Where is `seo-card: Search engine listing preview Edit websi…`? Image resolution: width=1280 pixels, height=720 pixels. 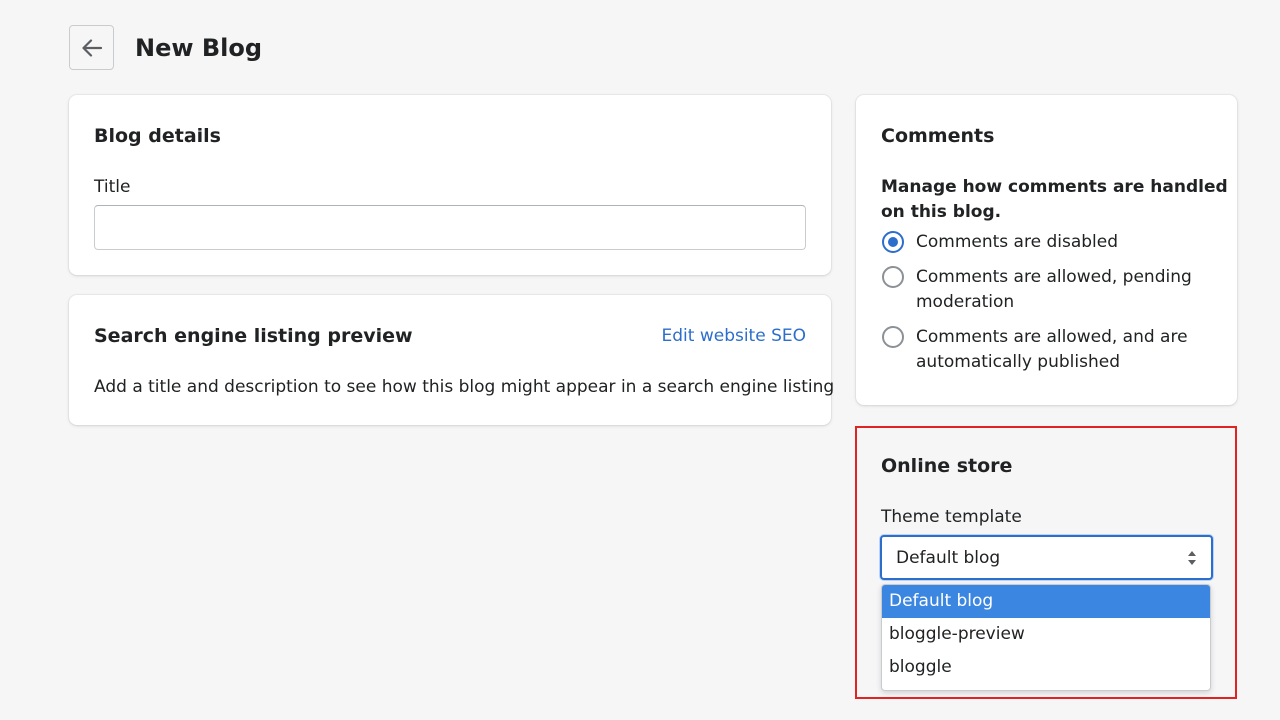
seo-card: Search engine listing preview Edit websi… is located at coordinates (452, 360).